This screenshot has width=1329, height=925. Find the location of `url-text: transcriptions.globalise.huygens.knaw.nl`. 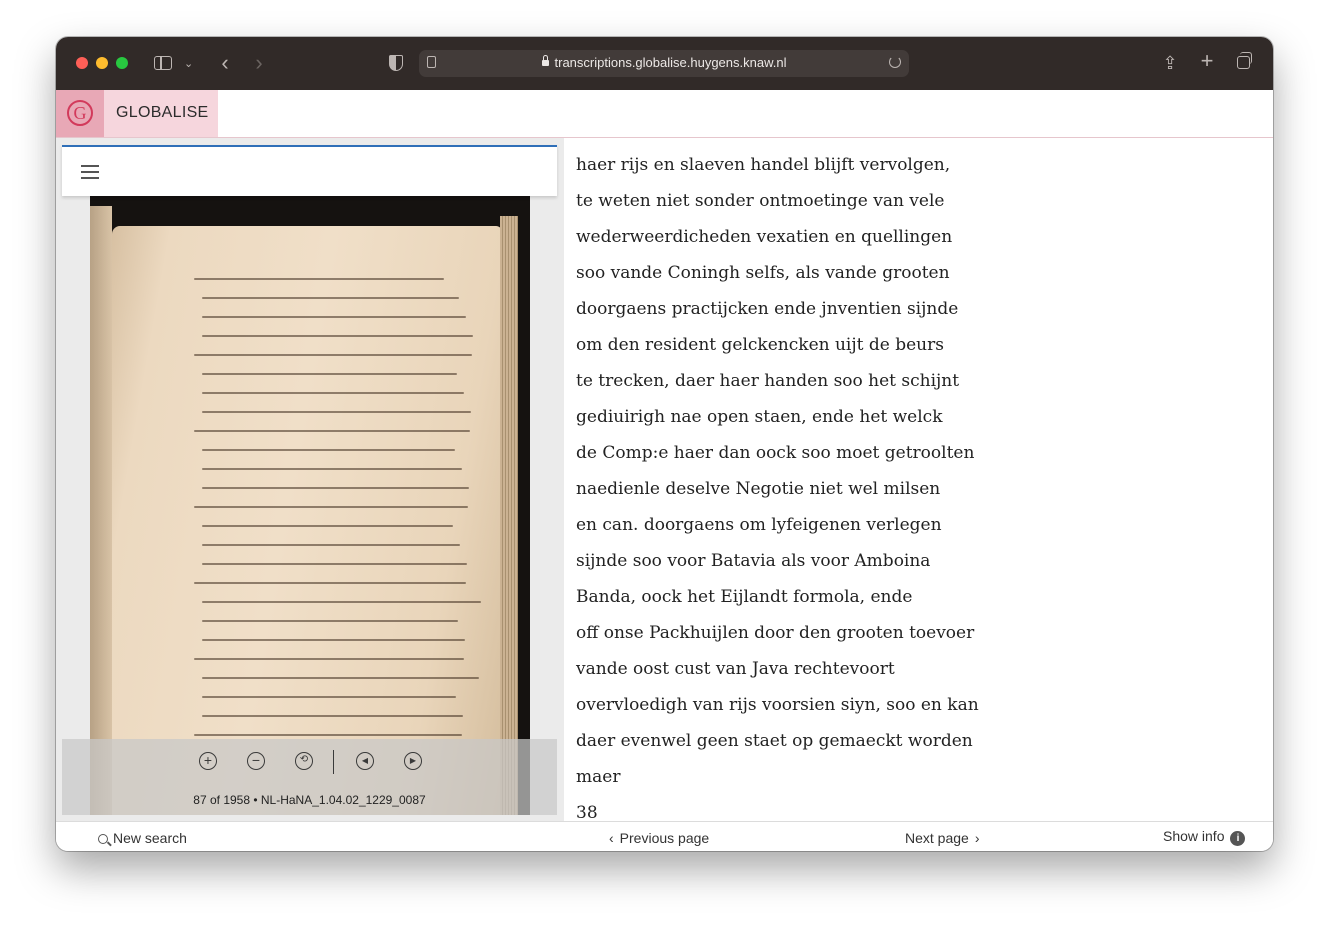

url-text: transcriptions.globalise.huygens.knaw.nl is located at coordinates (670, 62).